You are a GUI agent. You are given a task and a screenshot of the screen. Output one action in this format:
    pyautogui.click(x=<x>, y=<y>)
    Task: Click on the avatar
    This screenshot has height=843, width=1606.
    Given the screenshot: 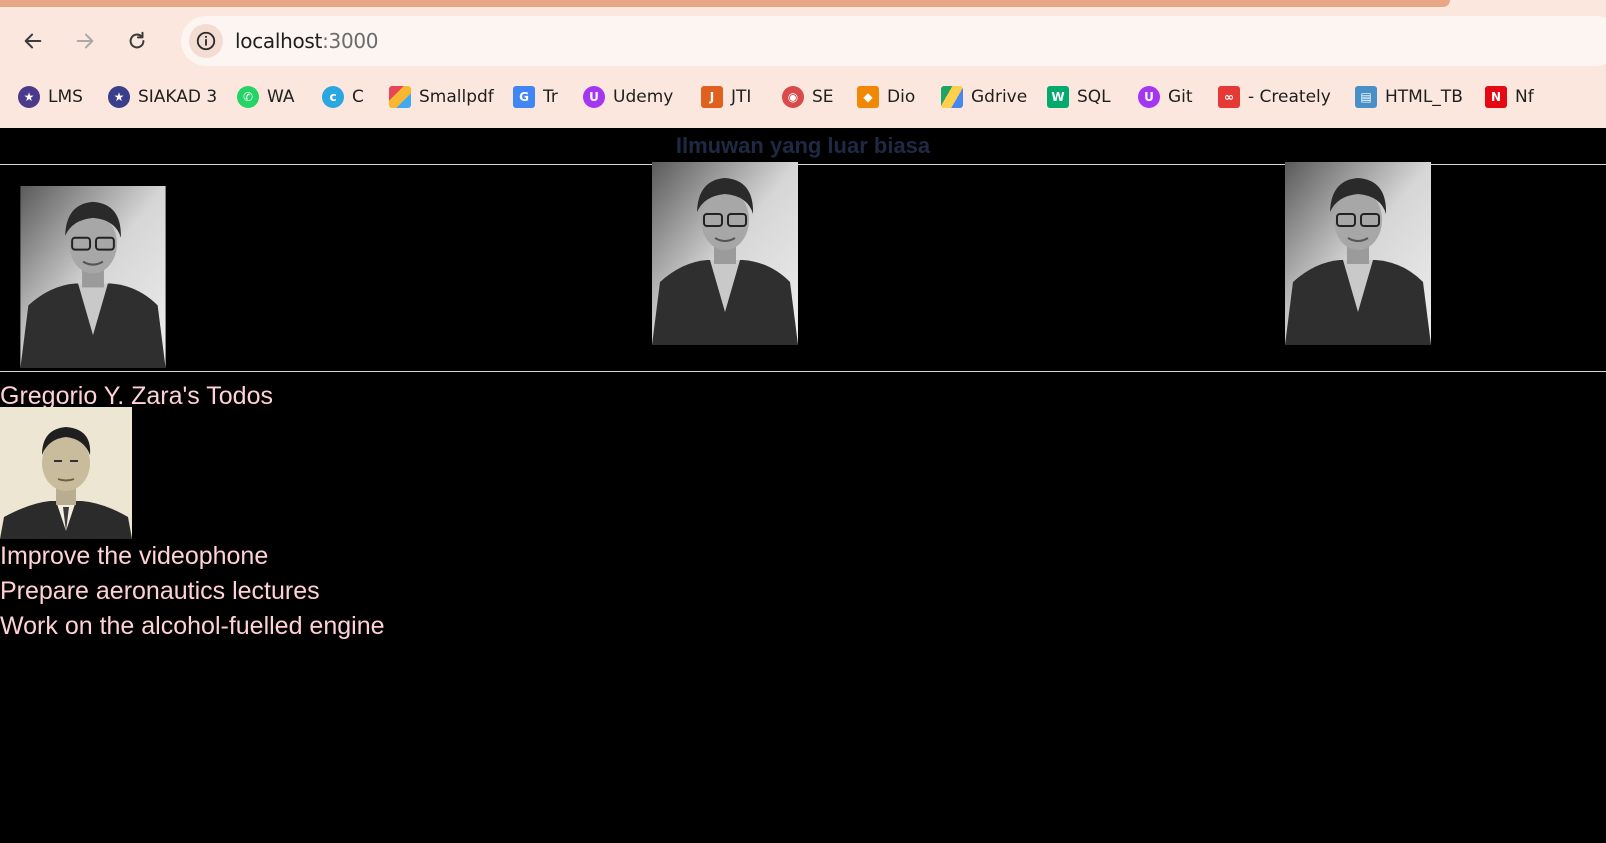 What is the action you would take?
    pyautogui.click(x=66, y=473)
    